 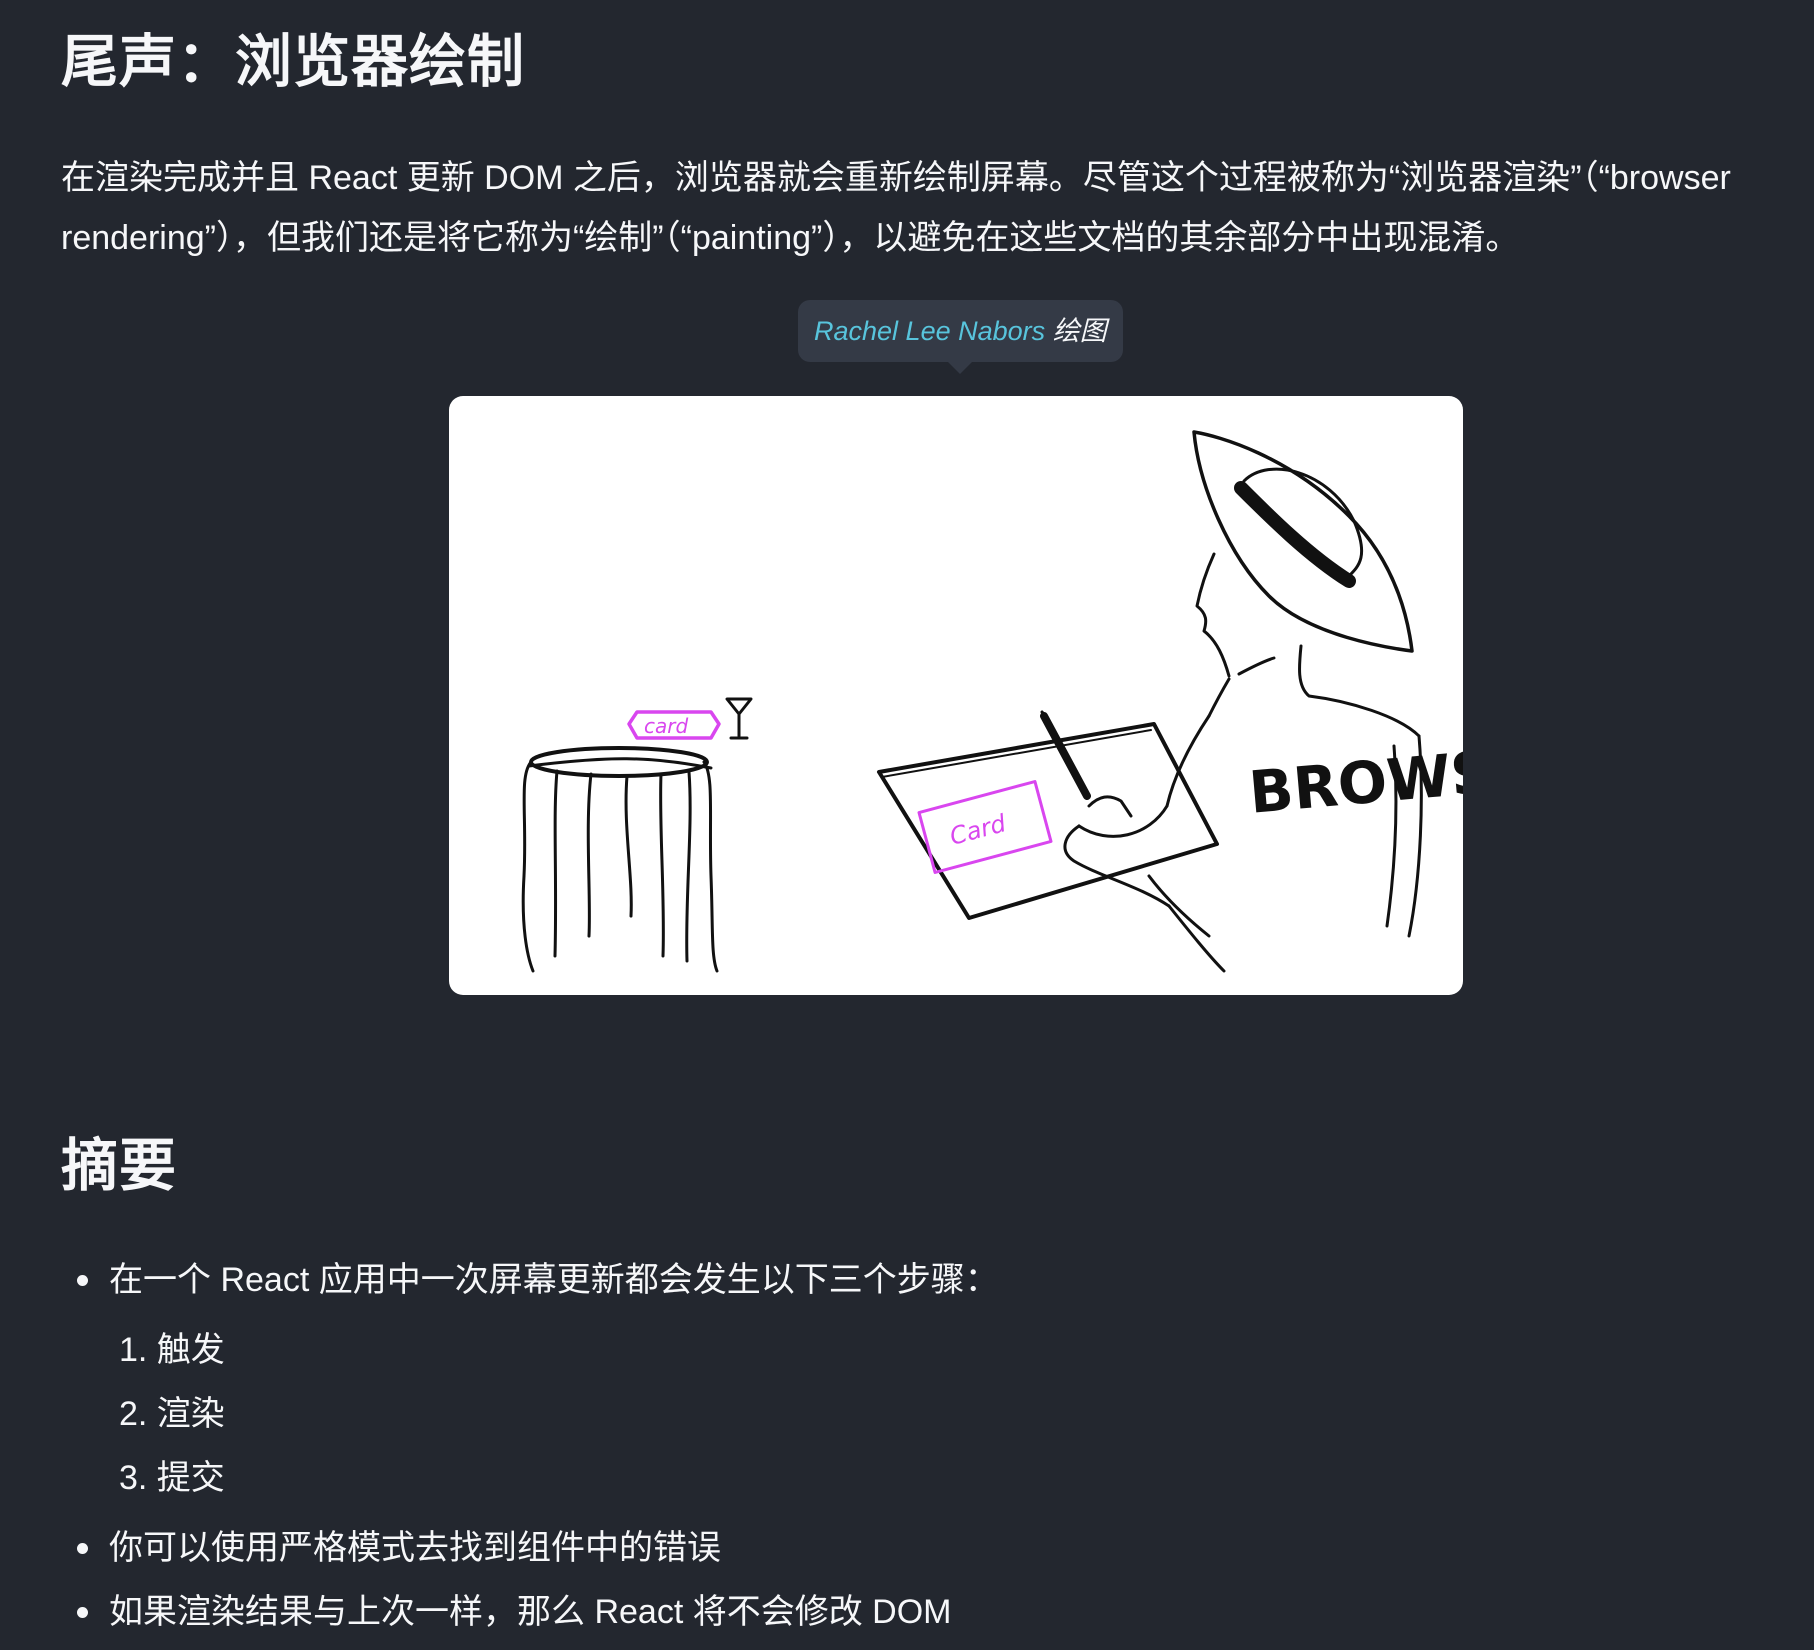 What do you see at coordinates (978, 830) in the screenshot?
I see `canvas-card-text: Card` at bounding box center [978, 830].